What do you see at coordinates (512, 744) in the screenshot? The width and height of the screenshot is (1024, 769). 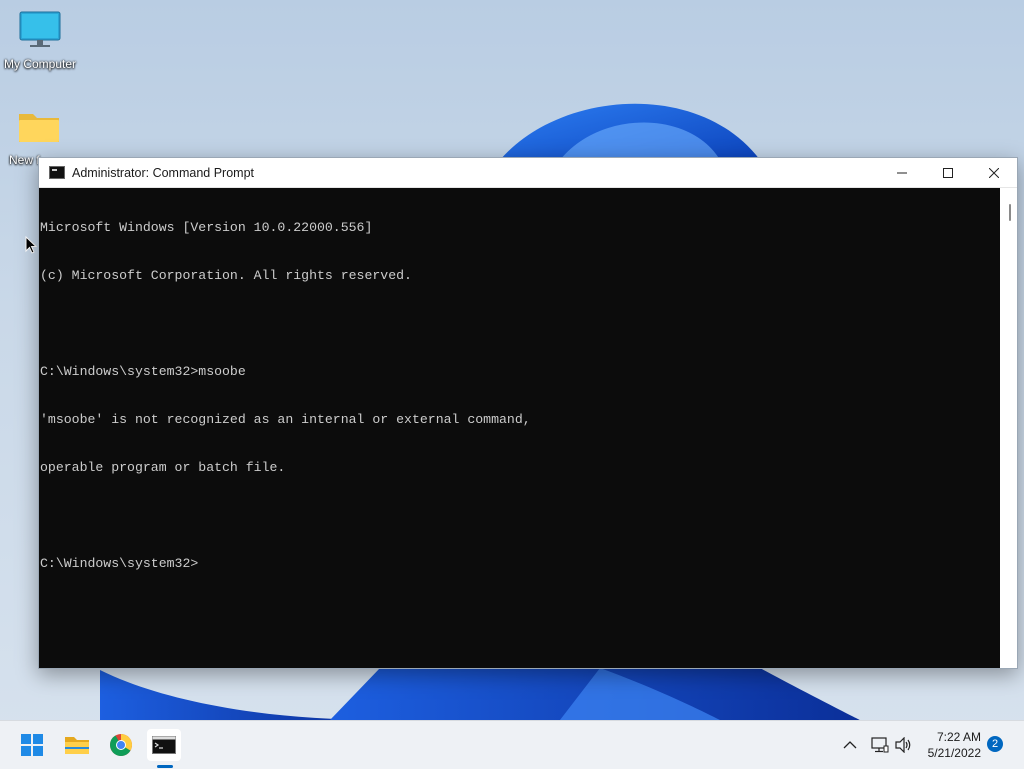 I see `taskbar: 7:22 AM 5/21/2022` at bounding box center [512, 744].